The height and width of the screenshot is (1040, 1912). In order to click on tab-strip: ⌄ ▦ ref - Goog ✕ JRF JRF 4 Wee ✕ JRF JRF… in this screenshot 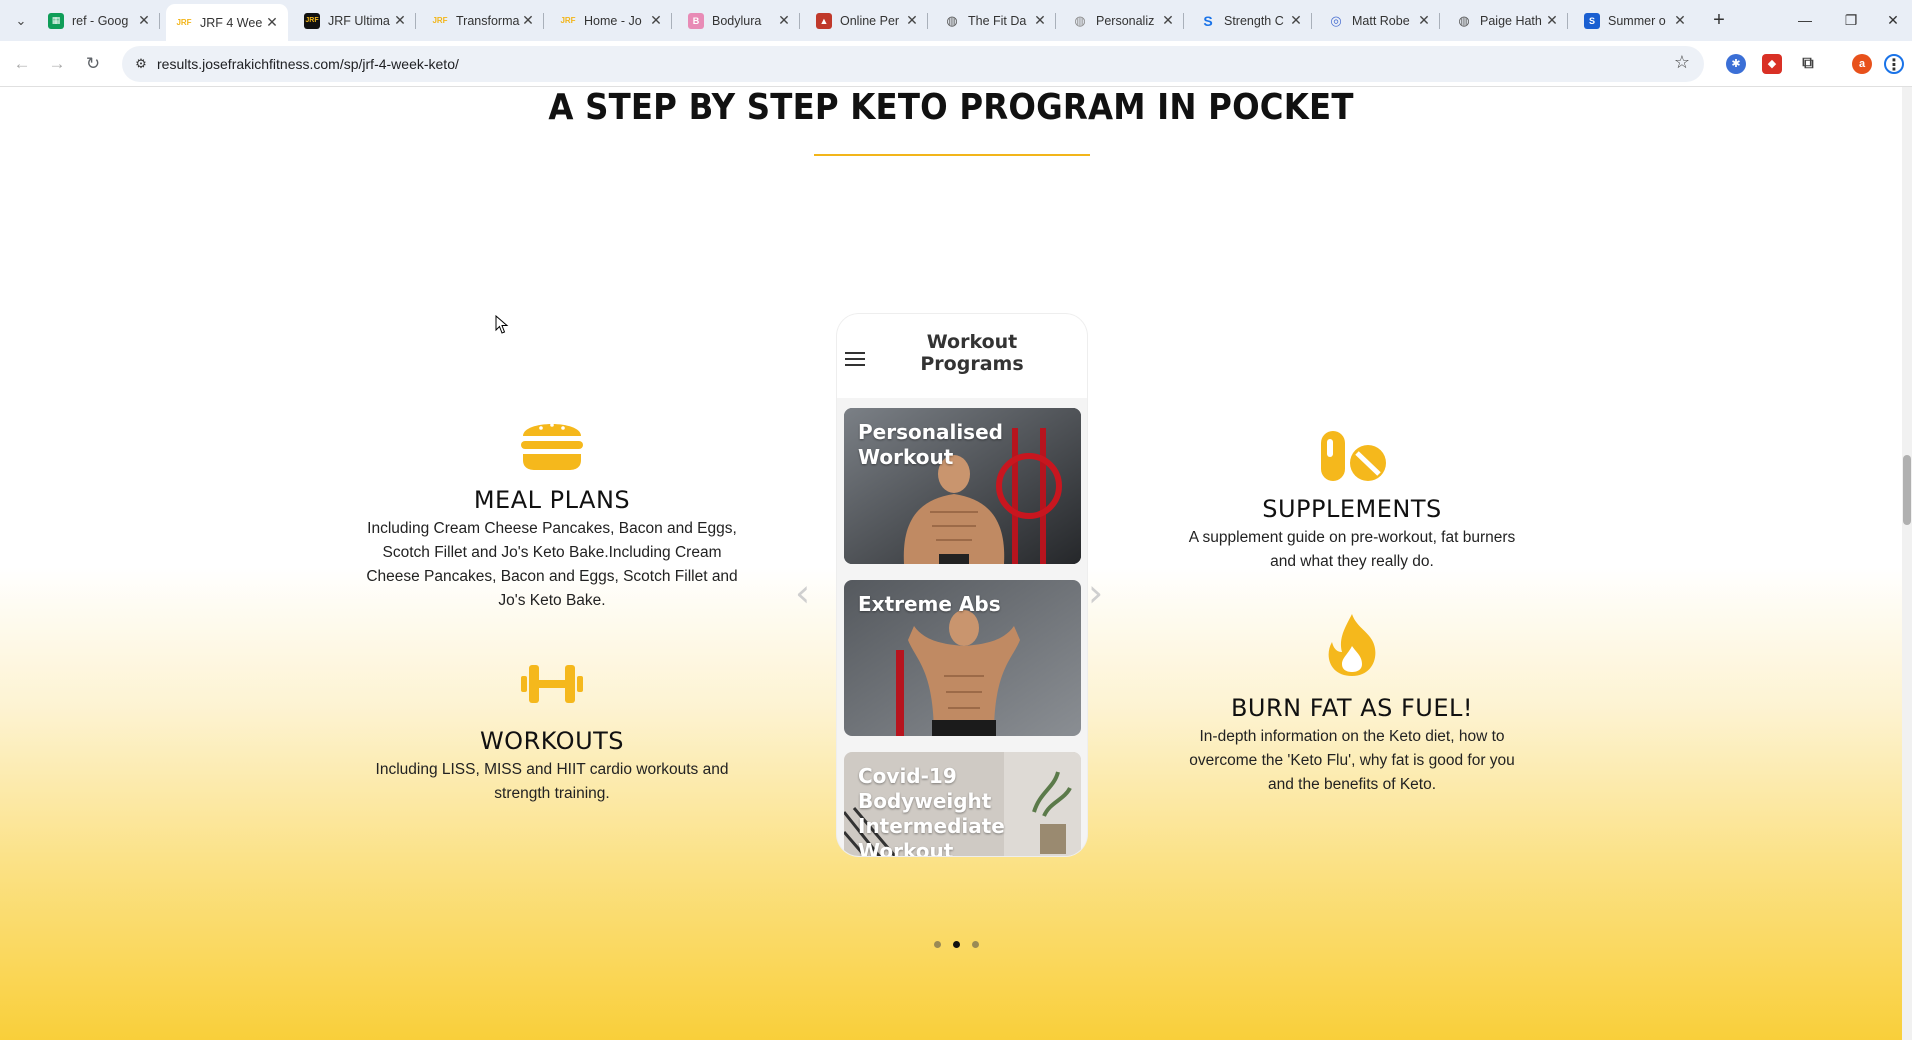, I will do `click(956, 20)`.